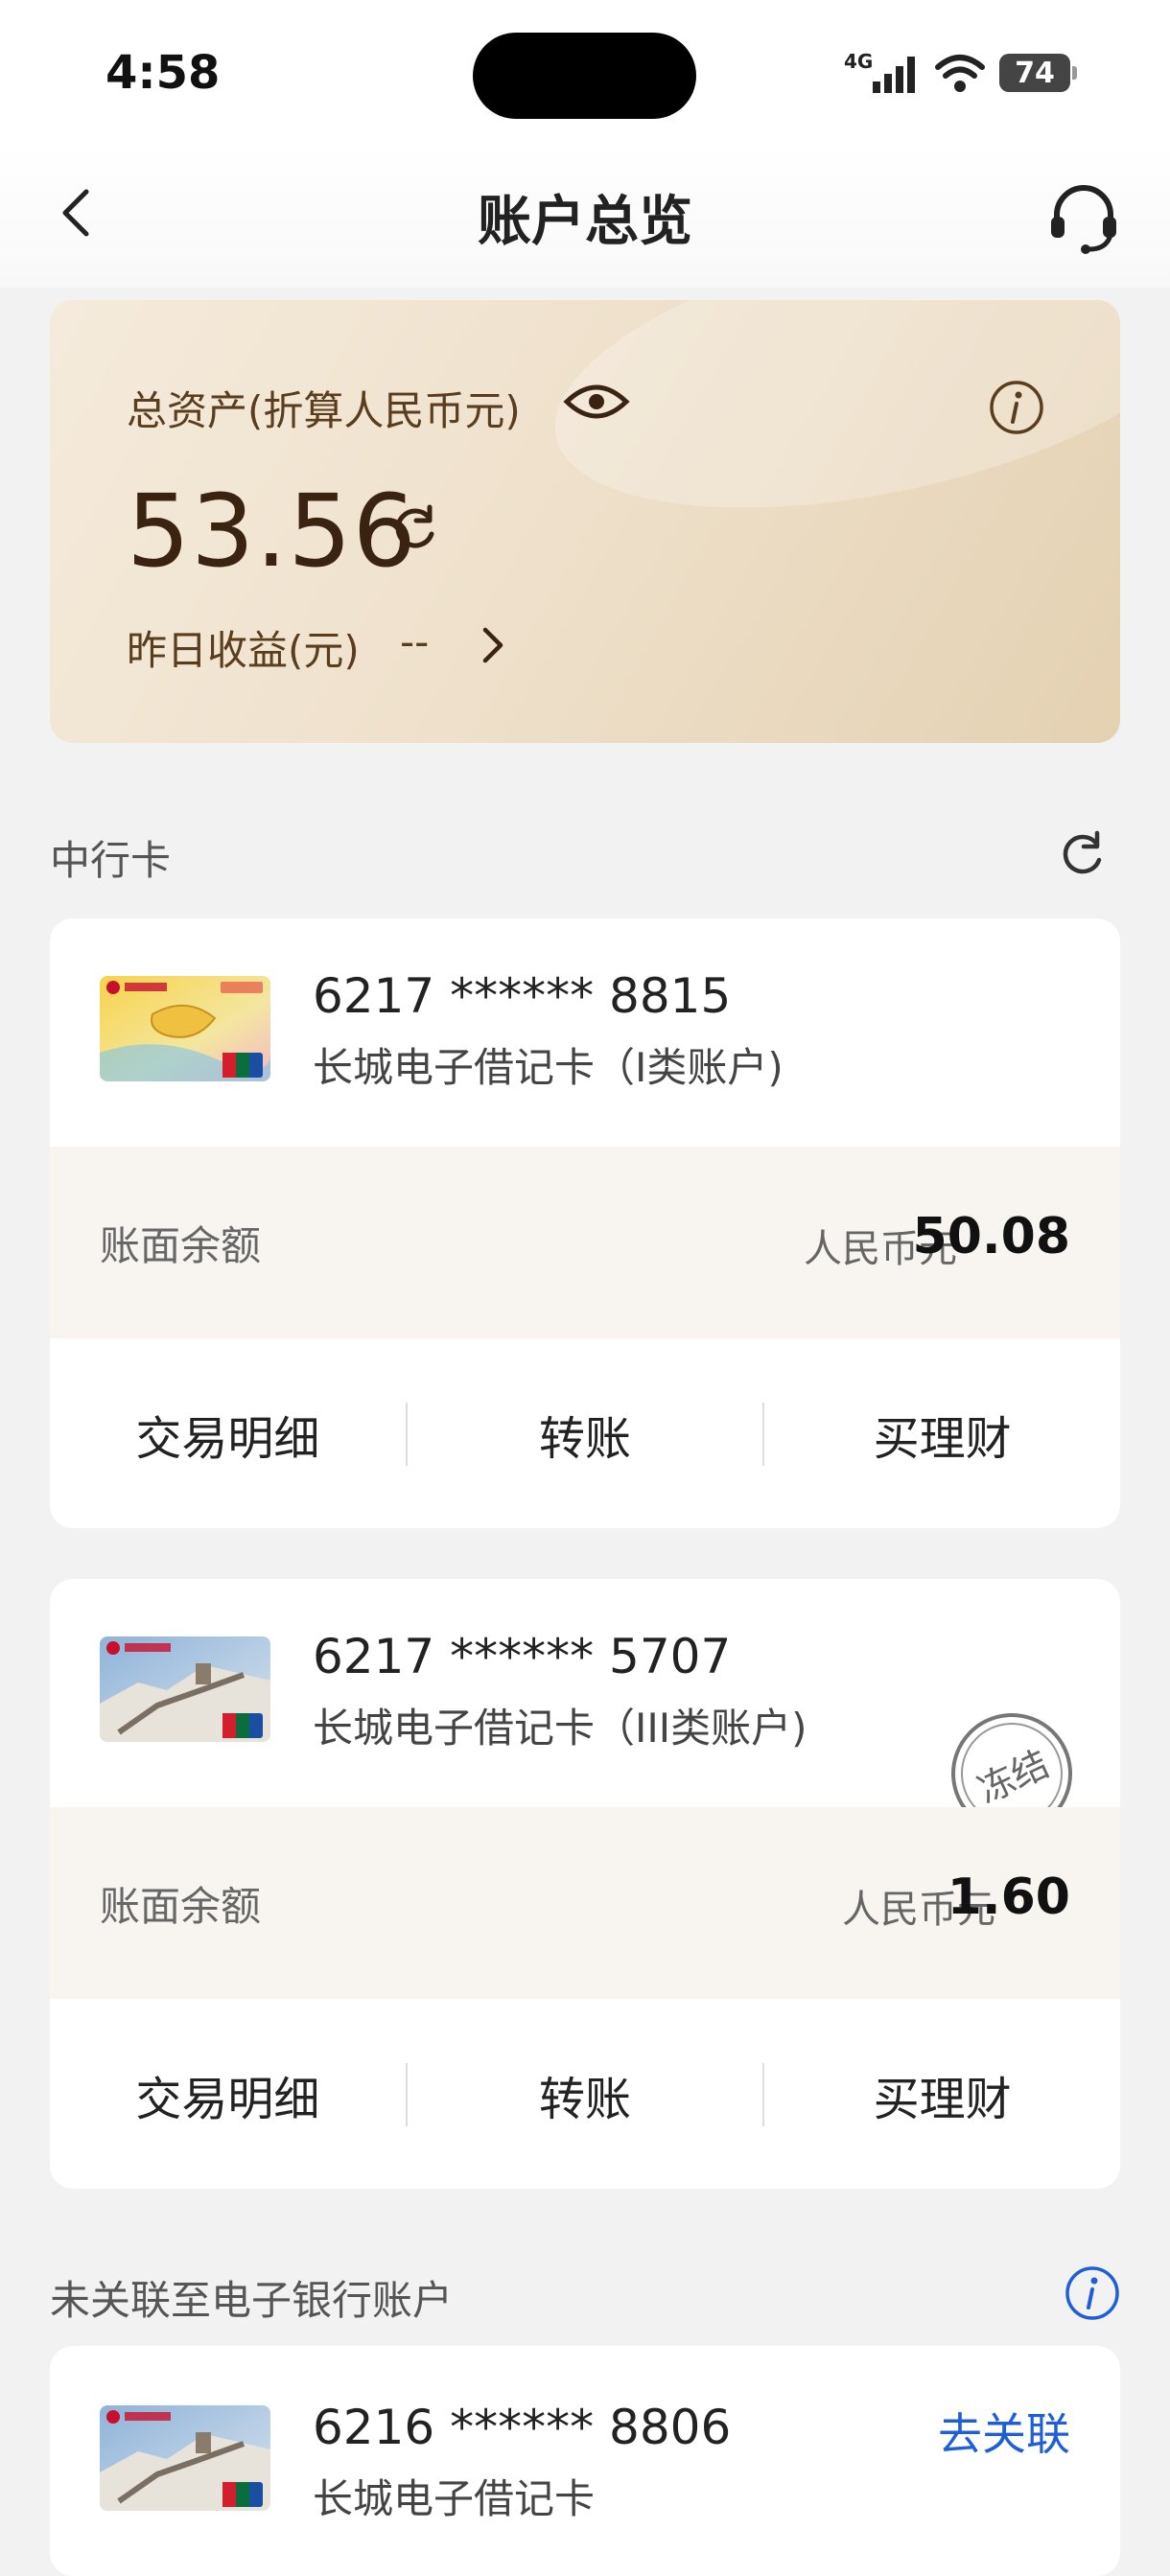 The width and height of the screenshot is (1170, 2576). What do you see at coordinates (252, 2300) in the screenshot?
I see `section-title-unlinked-accounts: 未关联至电子银行账户` at bounding box center [252, 2300].